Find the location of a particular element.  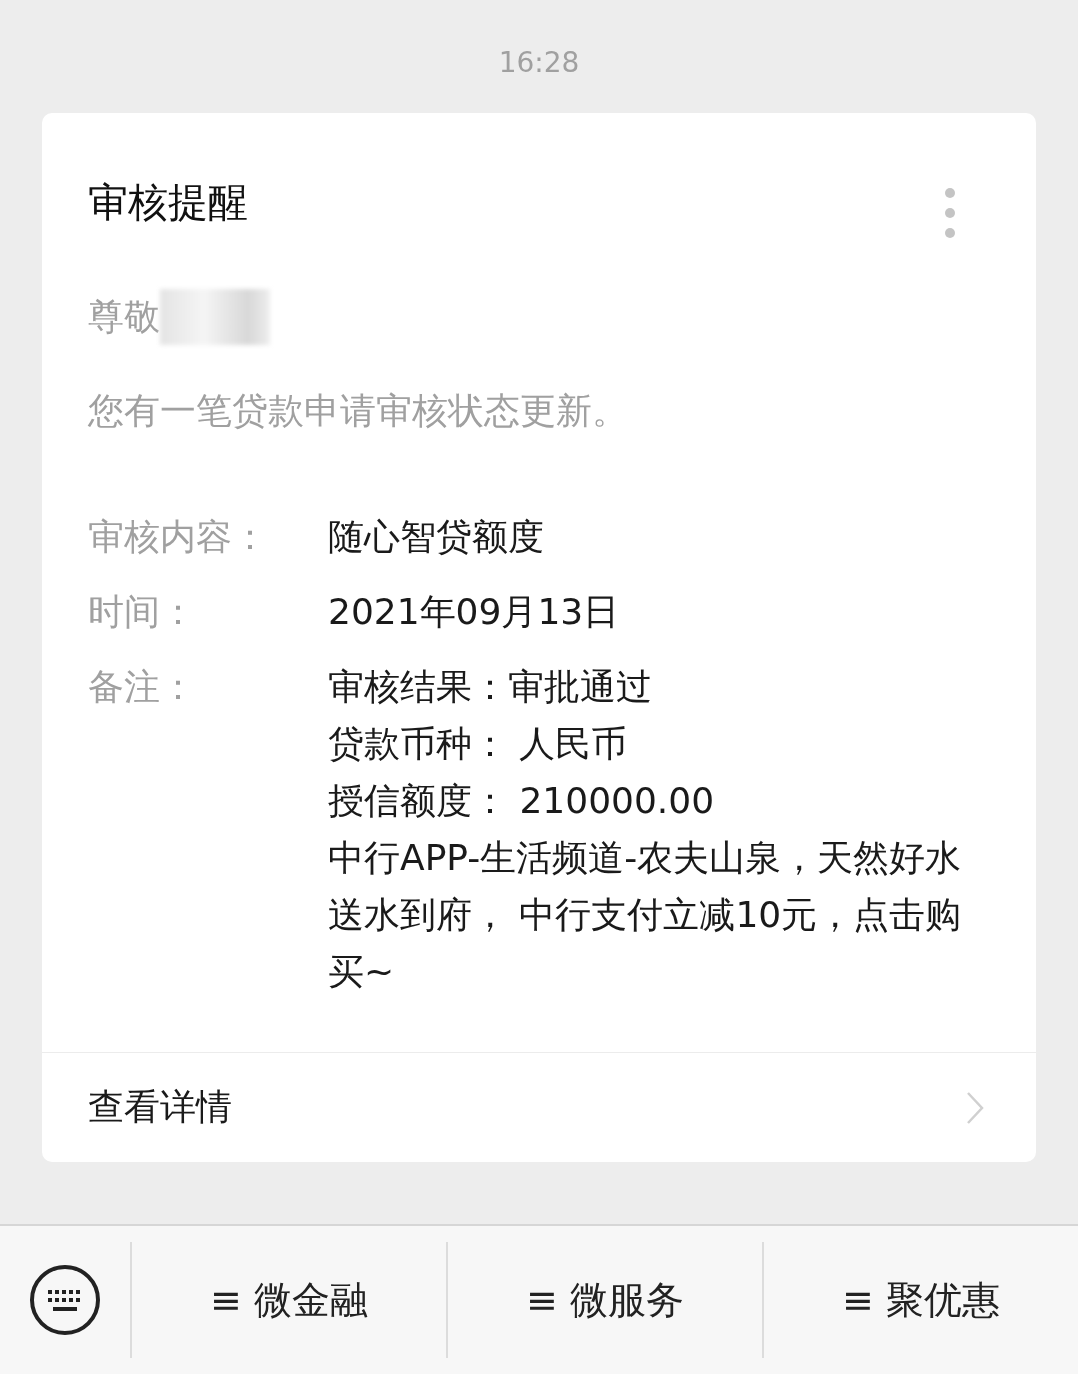

greeting: 尊敬 is located at coordinates (124, 316).